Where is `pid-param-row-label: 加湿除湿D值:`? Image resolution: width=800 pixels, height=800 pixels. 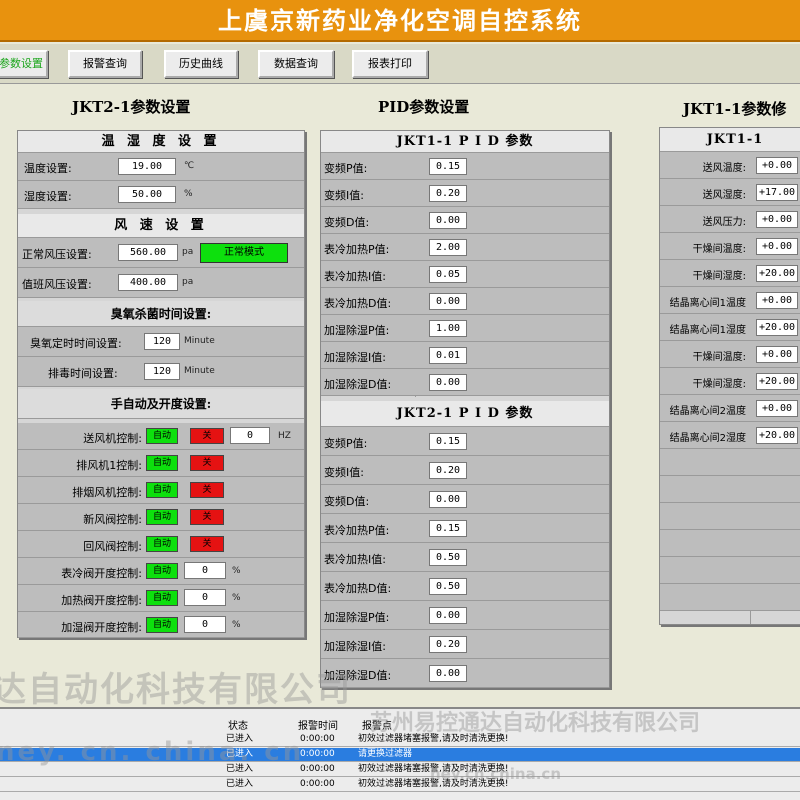
pid-param-row-label: 加湿除湿D值: is located at coordinates (358, 675).